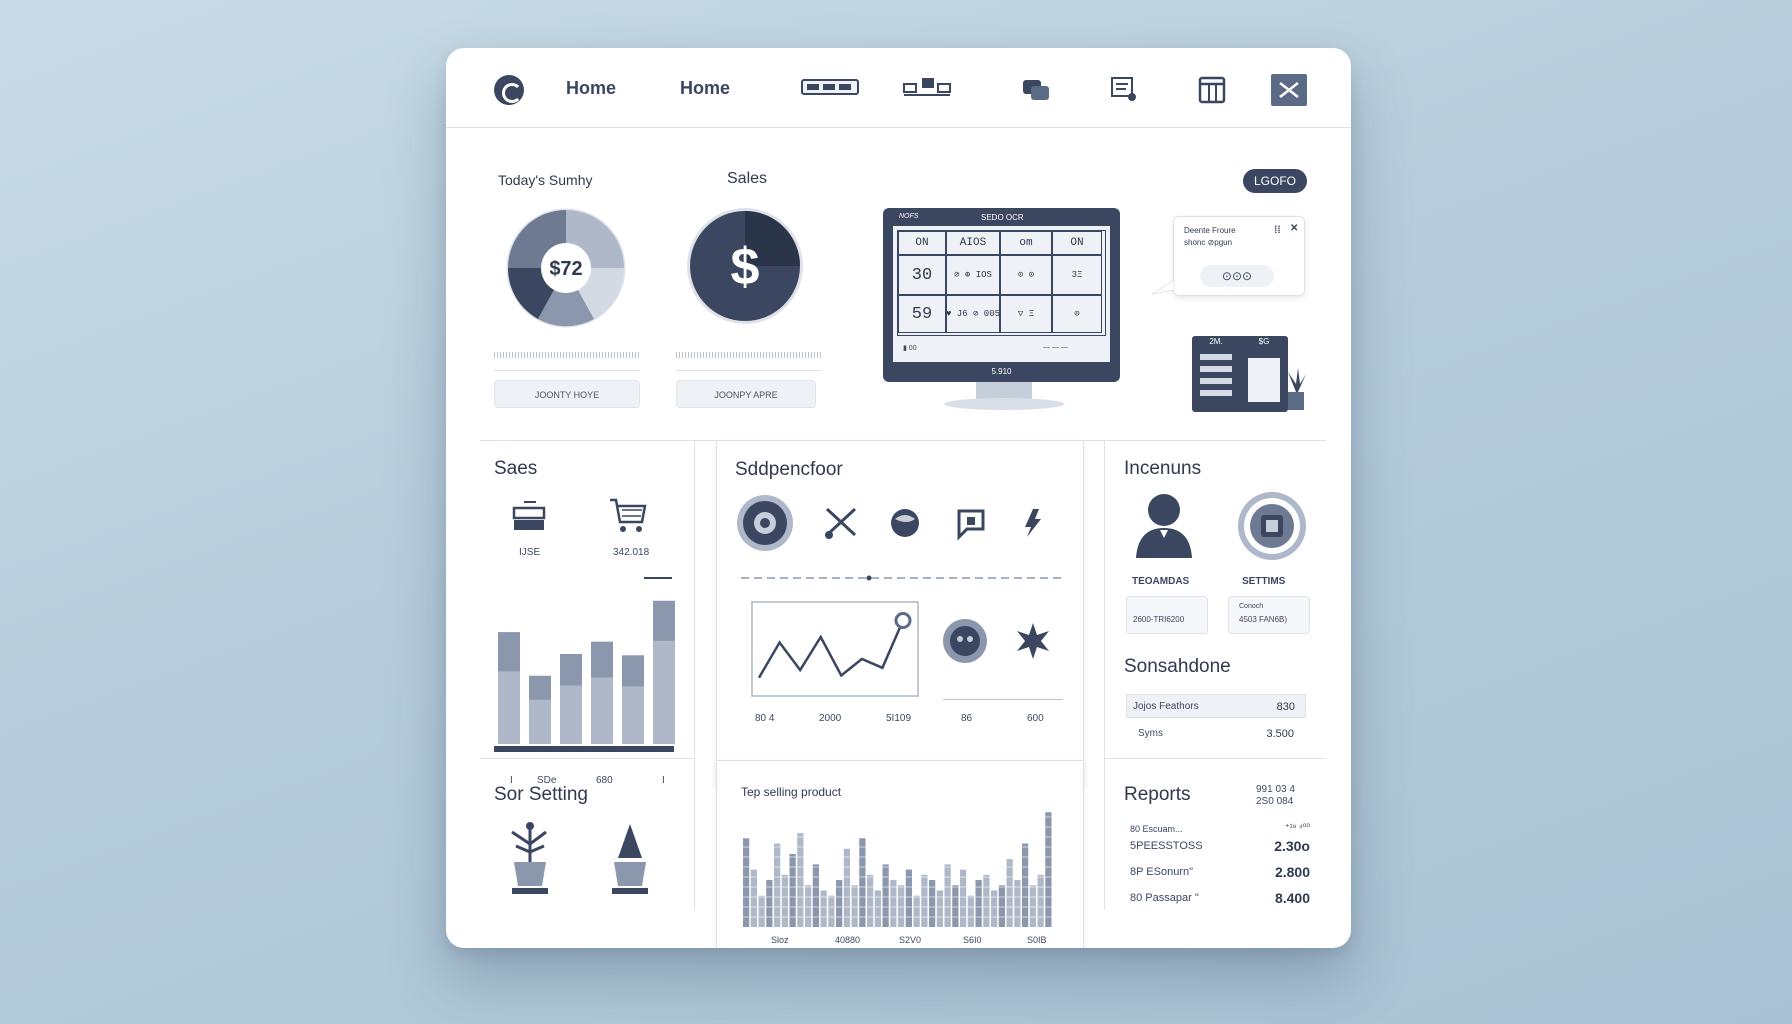 Image resolution: width=1792 pixels, height=1024 pixels. I want to click on report-row: 5PEESSTOSS 2.30o, so click(1220, 846).